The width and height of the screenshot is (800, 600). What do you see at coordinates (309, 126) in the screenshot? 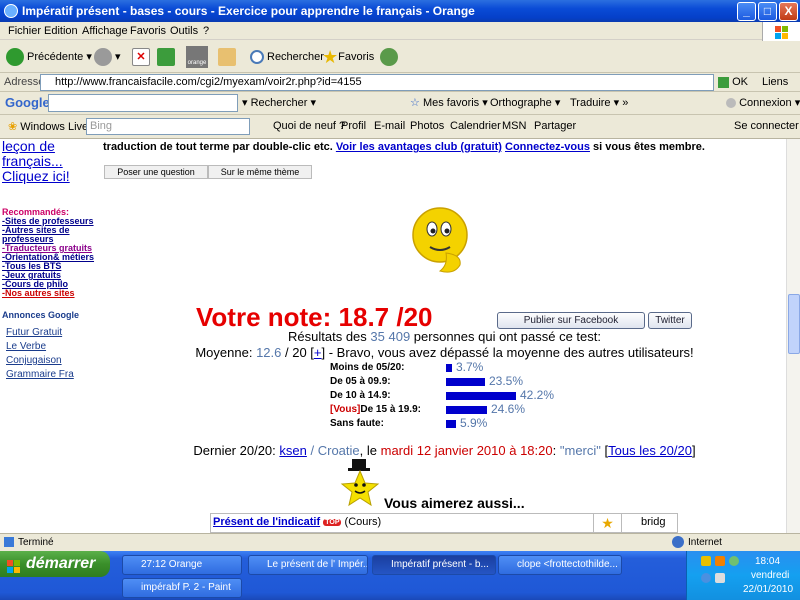
I see `live-whats-new: Quoi de neuf ?` at bounding box center [309, 126].